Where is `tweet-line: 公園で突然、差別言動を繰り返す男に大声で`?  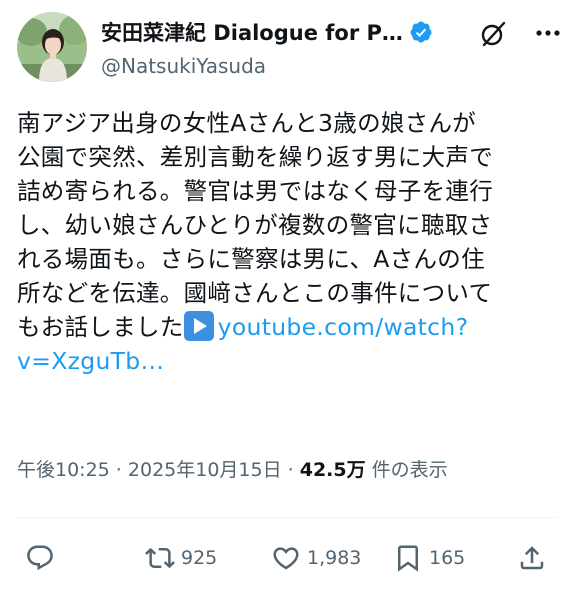
tweet-line: 公園で突然、差別言動を繰り返す男に大声で is located at coordinates (255, 157).